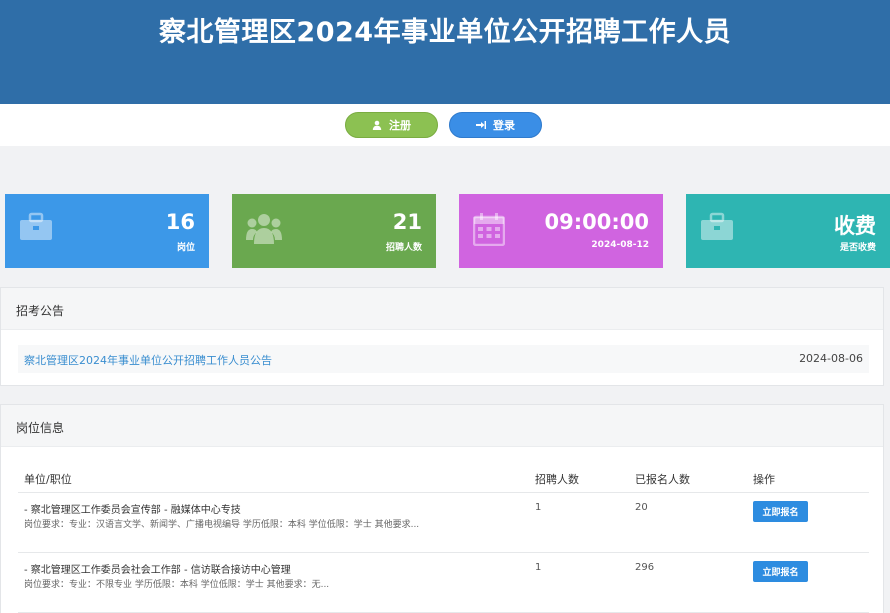  Describe the element at coordinates (264, 229) in the screenshot. I see `users-icon` at that location.